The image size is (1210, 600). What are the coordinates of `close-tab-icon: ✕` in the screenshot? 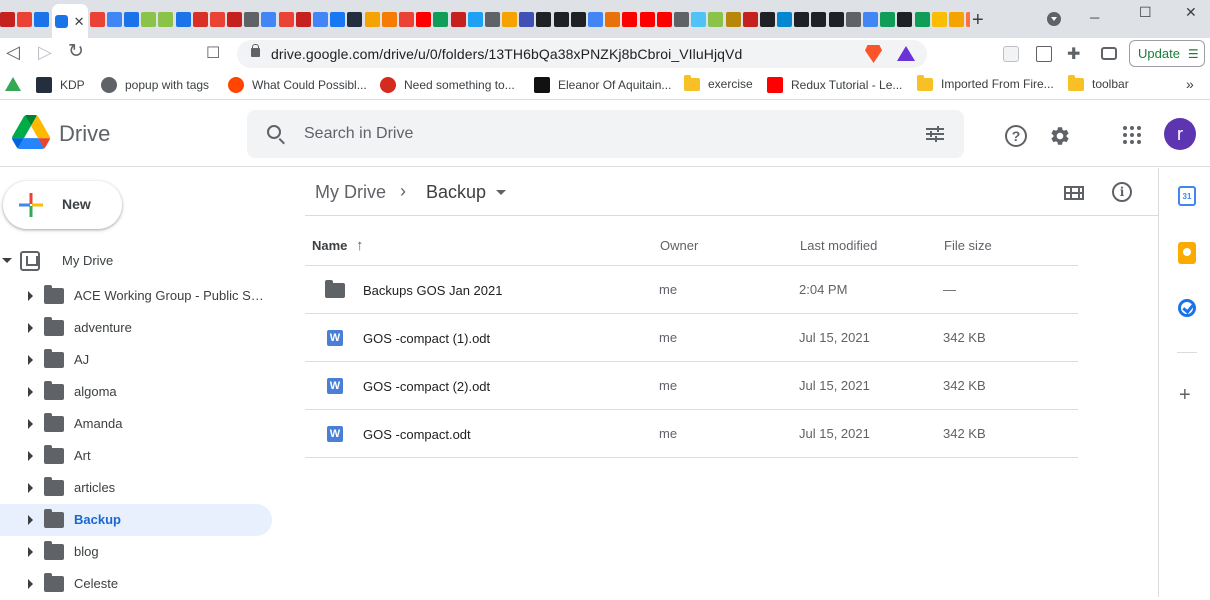 It's located at (79, 21).